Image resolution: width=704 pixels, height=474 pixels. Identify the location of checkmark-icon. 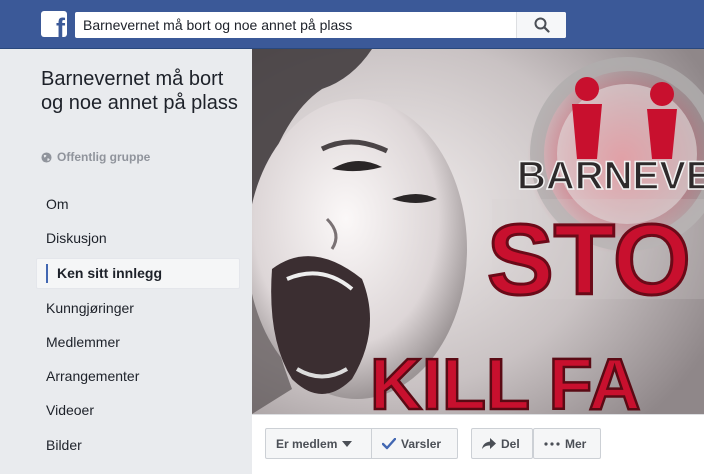
(389, 443).